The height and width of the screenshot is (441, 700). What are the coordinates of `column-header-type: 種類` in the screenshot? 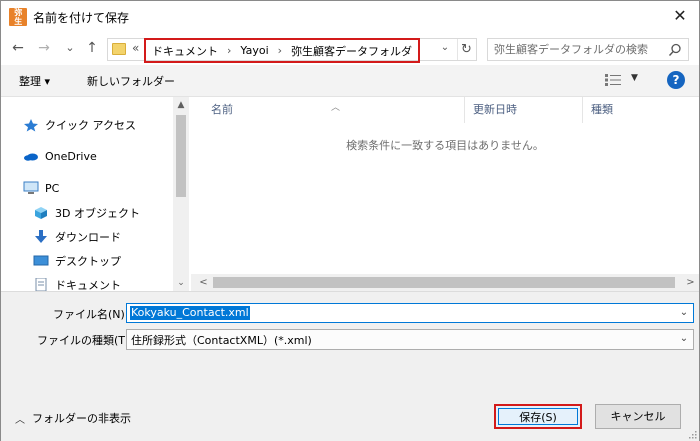 It's located at (641, 110).